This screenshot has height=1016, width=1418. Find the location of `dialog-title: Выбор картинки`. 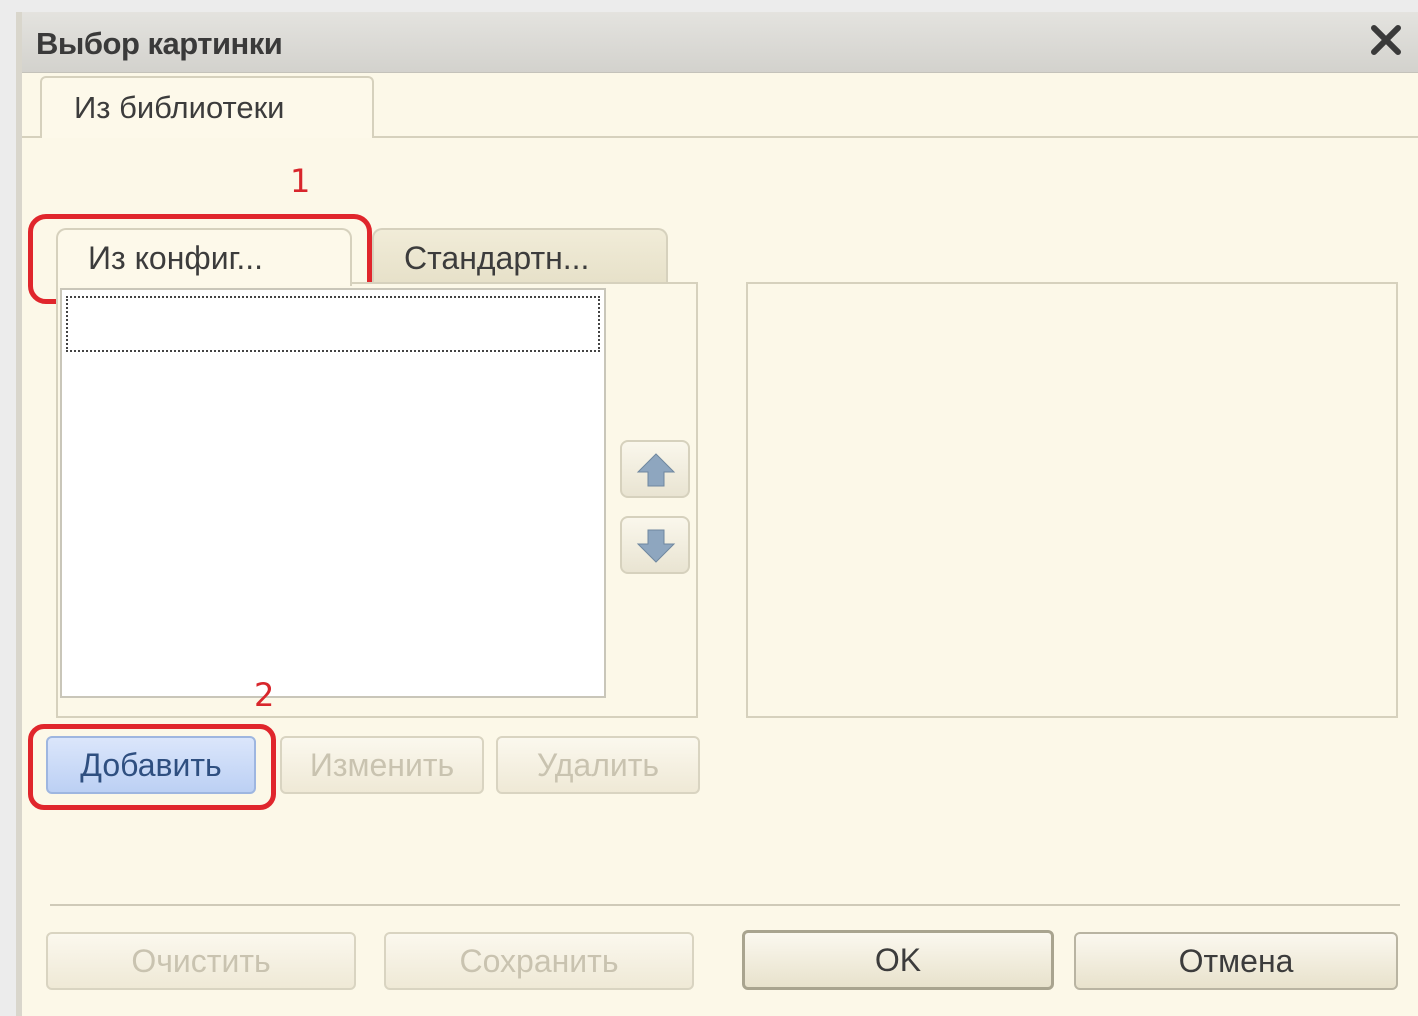

dialog-title: Выбор картинки is located at coordinates (159, 43).